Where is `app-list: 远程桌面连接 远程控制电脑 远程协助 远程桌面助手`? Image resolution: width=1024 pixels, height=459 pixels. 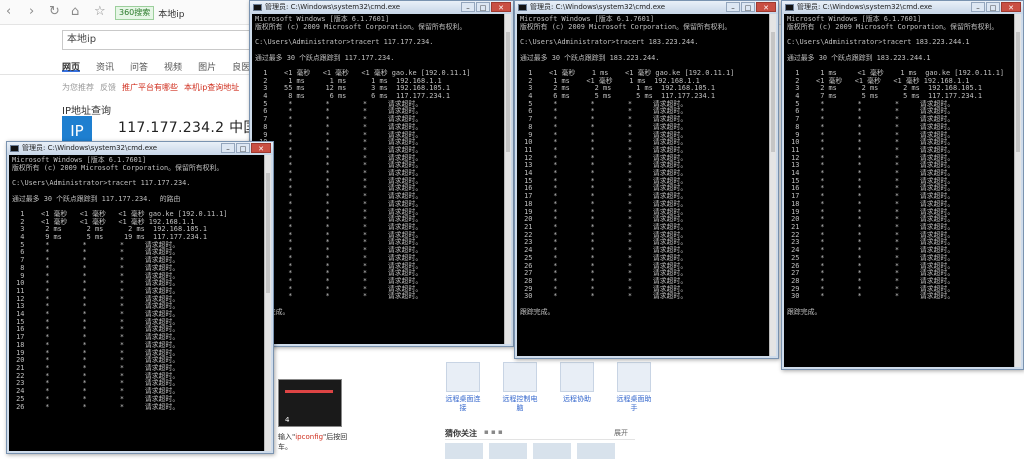
app-list: 远程桌面连接 远程控制电脑 远程协助 远程桌面助手 is located at coordinates (548, 387).